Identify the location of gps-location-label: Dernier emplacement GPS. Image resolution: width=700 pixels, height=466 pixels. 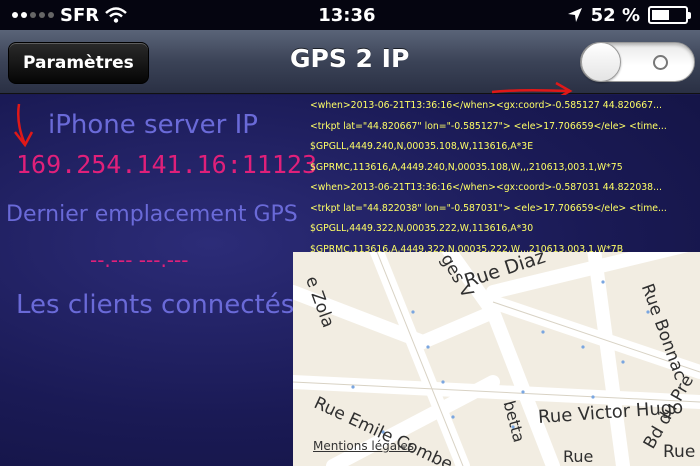
(152, 214).